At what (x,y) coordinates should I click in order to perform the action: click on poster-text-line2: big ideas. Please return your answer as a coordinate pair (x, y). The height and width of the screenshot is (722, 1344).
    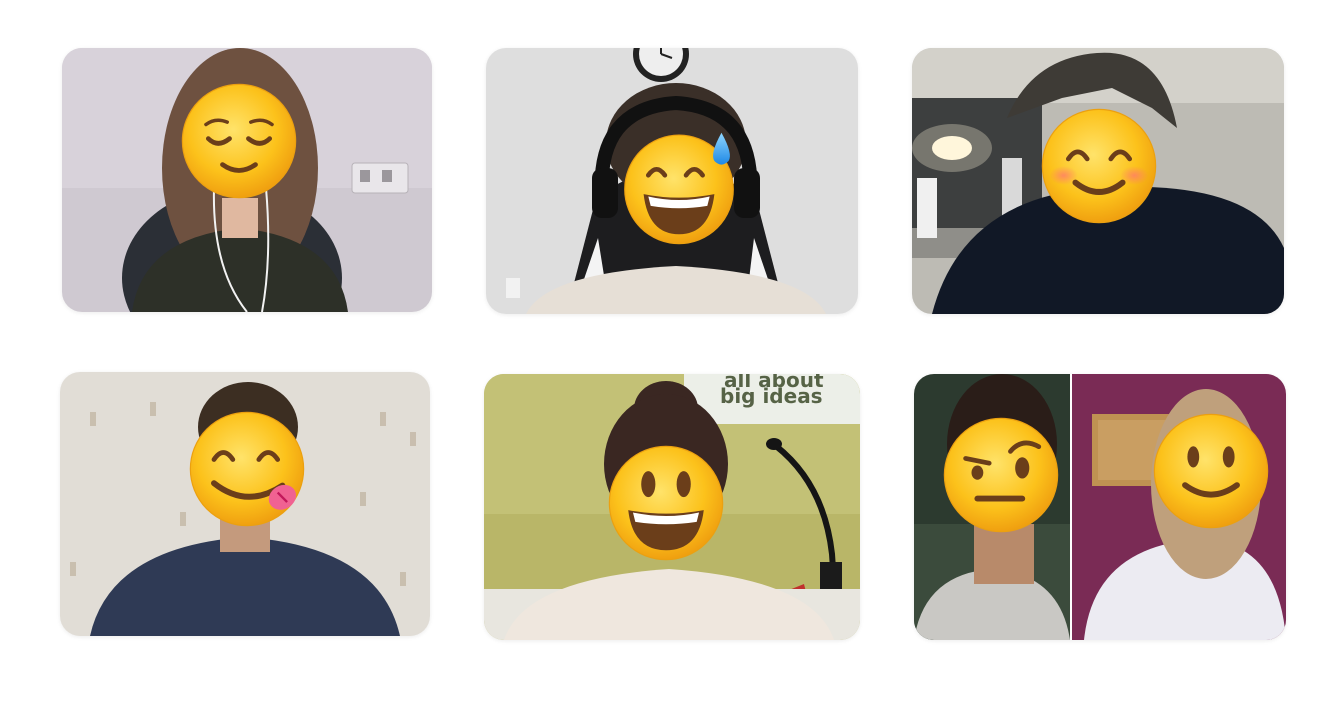
    Looking at the image, I should click on (771, 396).